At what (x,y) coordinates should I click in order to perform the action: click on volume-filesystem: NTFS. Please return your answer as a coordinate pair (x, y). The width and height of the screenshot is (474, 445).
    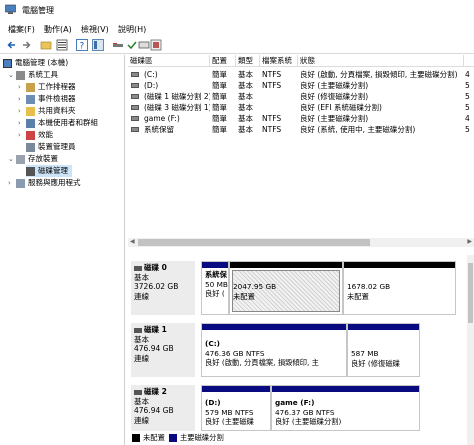
    Looking at the image, I should click on (272, 129).